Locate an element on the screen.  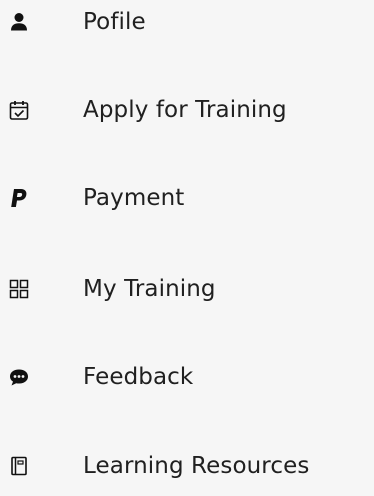
menu-item-apply-for-training: Apply for Training is located at coordinates (187, 110).